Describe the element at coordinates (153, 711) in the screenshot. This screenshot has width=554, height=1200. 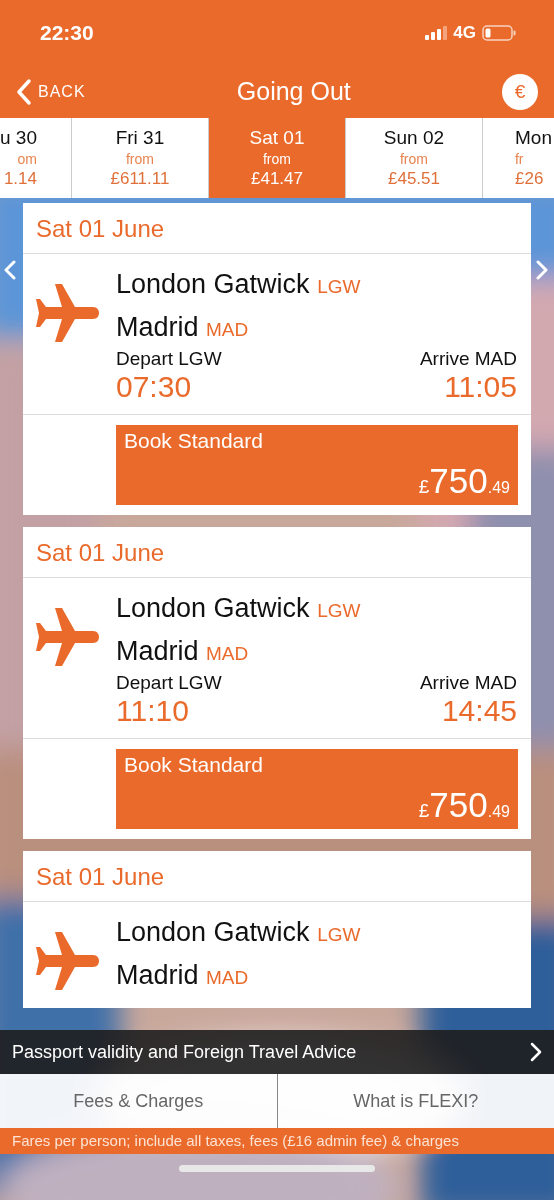
I see `depart-time: 11:10` at that location.